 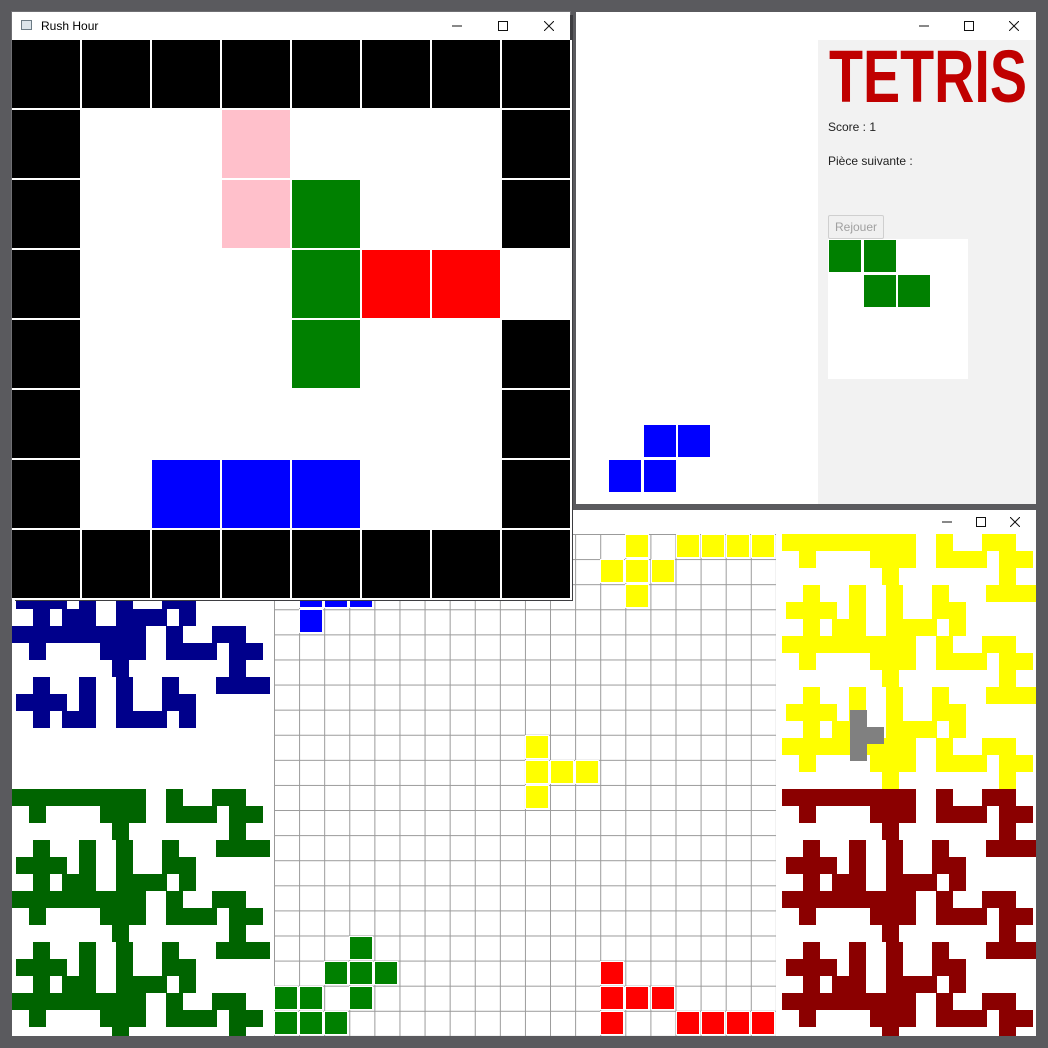 What do you see at coordinates (503, 26) in the screenshot?
I see `maximize-button` at bounding box center [503, 26].